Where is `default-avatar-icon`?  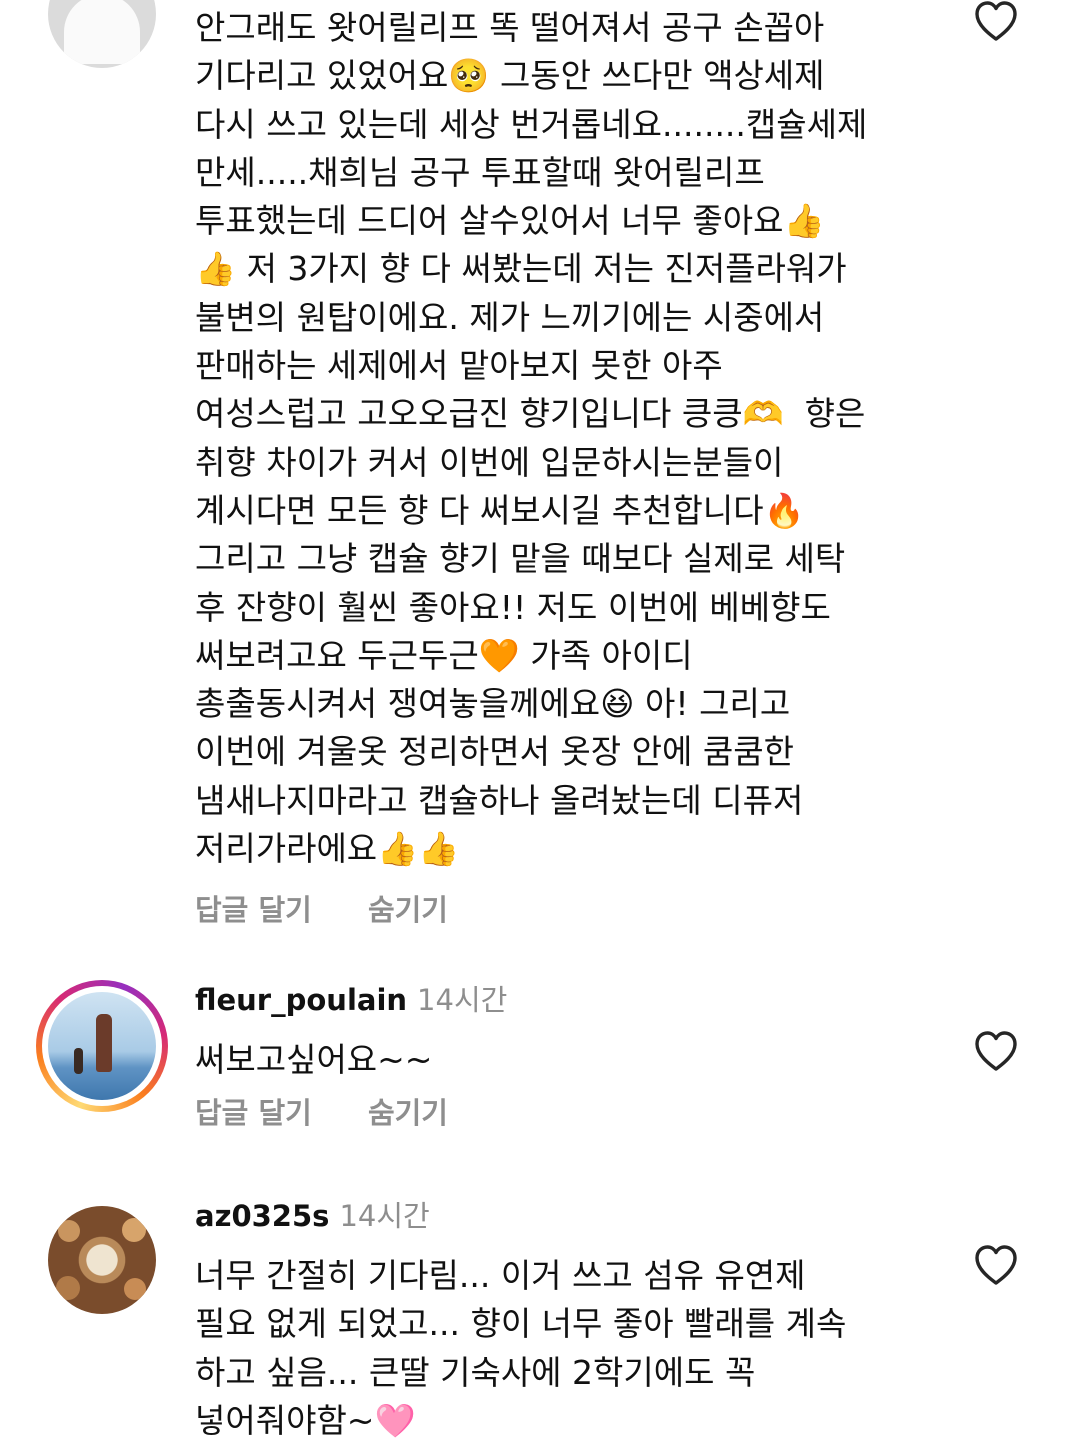 default-avatar-icon is located at coordinates (102, 34).